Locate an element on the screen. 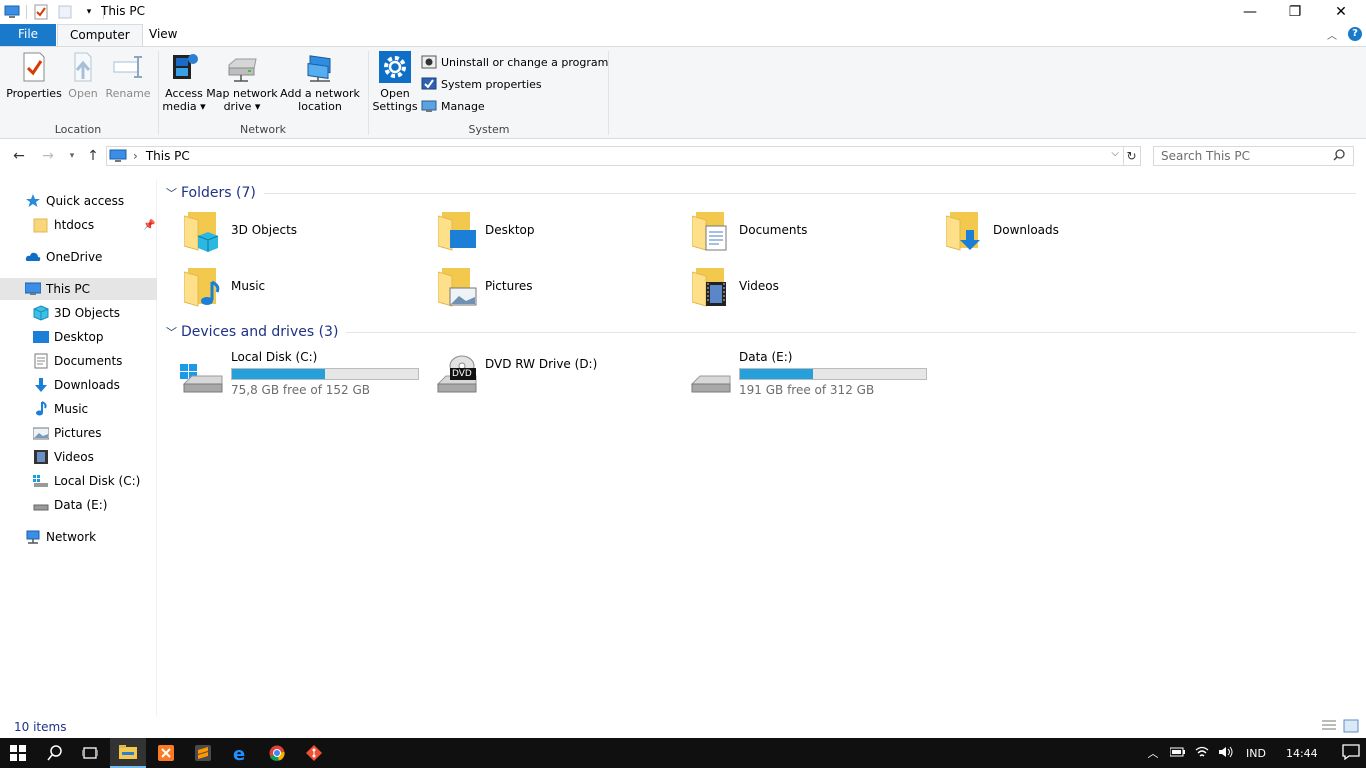 The image size is (1366, 768). close-button: ✕ is located at coordinates (1341, 12).